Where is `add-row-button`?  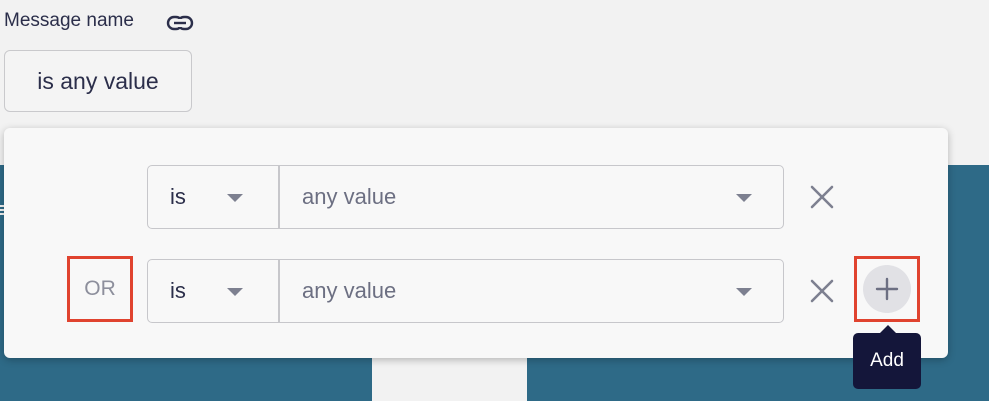
add-row-button is located at coordinates (887, 289).